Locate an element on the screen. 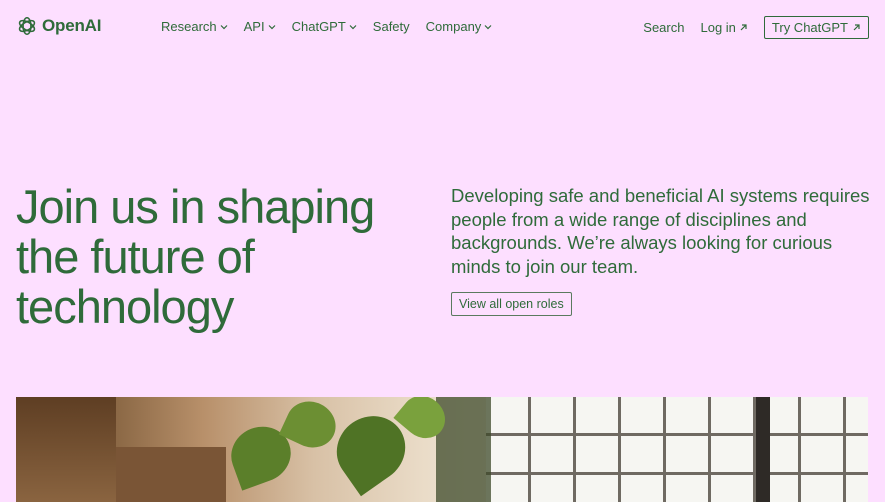 This screenshot has height=502, width=885. photo-shelf is located at coordinates (171, 474).